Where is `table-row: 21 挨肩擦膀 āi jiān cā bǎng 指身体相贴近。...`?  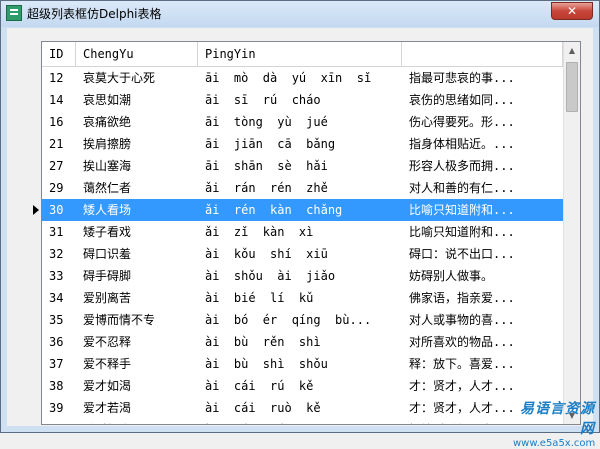
table-row: 21 挨肩擦膀 āi jiān cā bǎng 指身体相贴近。... is located at coordinates (302, 144).